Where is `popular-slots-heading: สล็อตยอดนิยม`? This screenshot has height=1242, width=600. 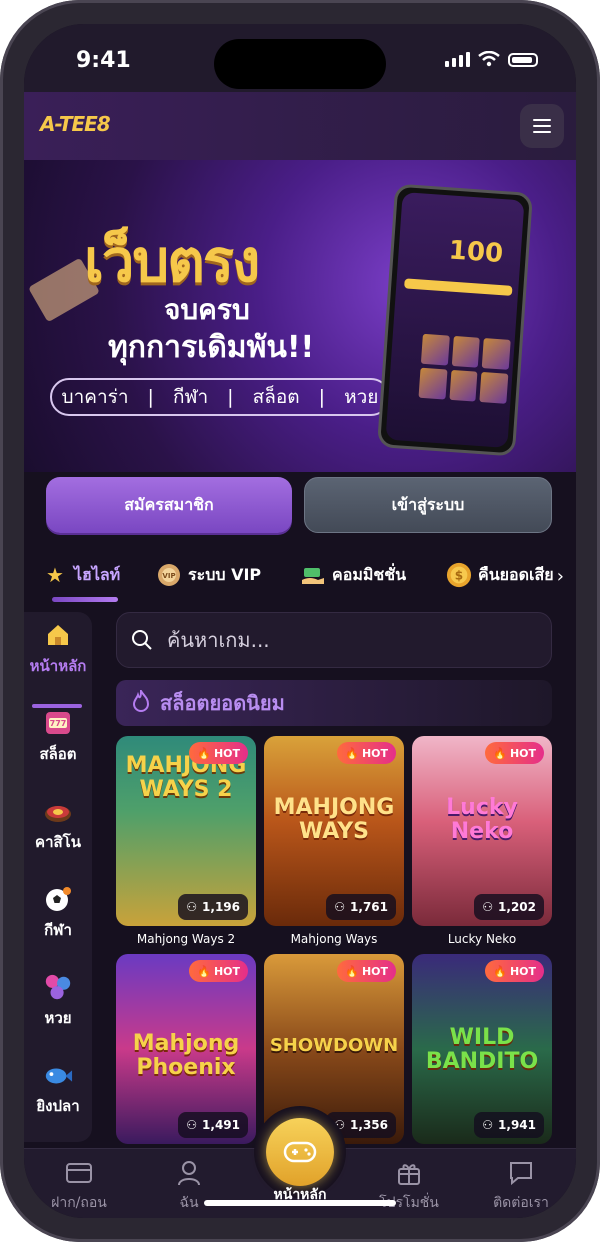 popular-slots-heading: สล็อตยอดนิยม is located at coordinates (334, 703).